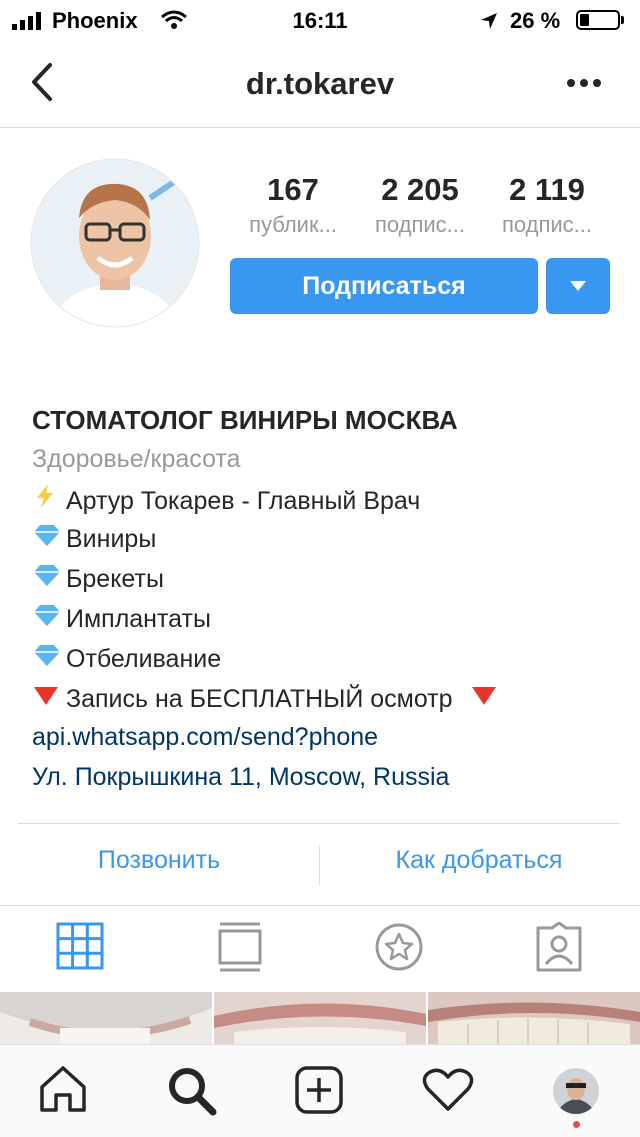 Image resolution: width=640 pixels, height=1137 pixels. Describe the element at coordinates (115, 243) in the screenshot. I see `avatar` at that location.